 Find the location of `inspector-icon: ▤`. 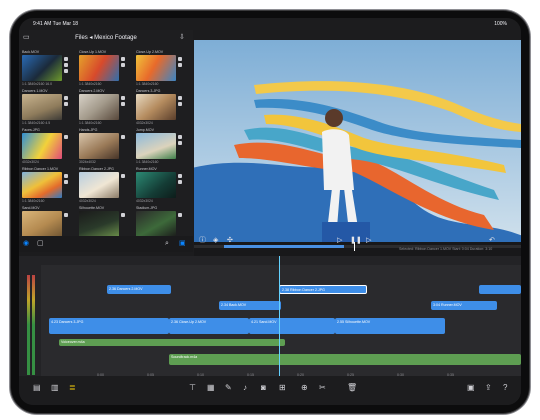

inspector-icon: ▤ is located at coordinates (37, 388).